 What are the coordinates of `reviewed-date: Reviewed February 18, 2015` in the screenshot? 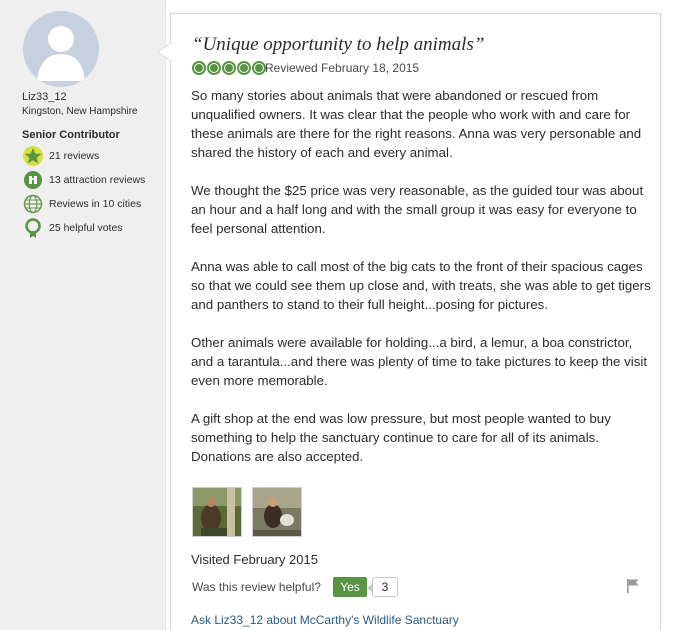 It's located at (342, 68).